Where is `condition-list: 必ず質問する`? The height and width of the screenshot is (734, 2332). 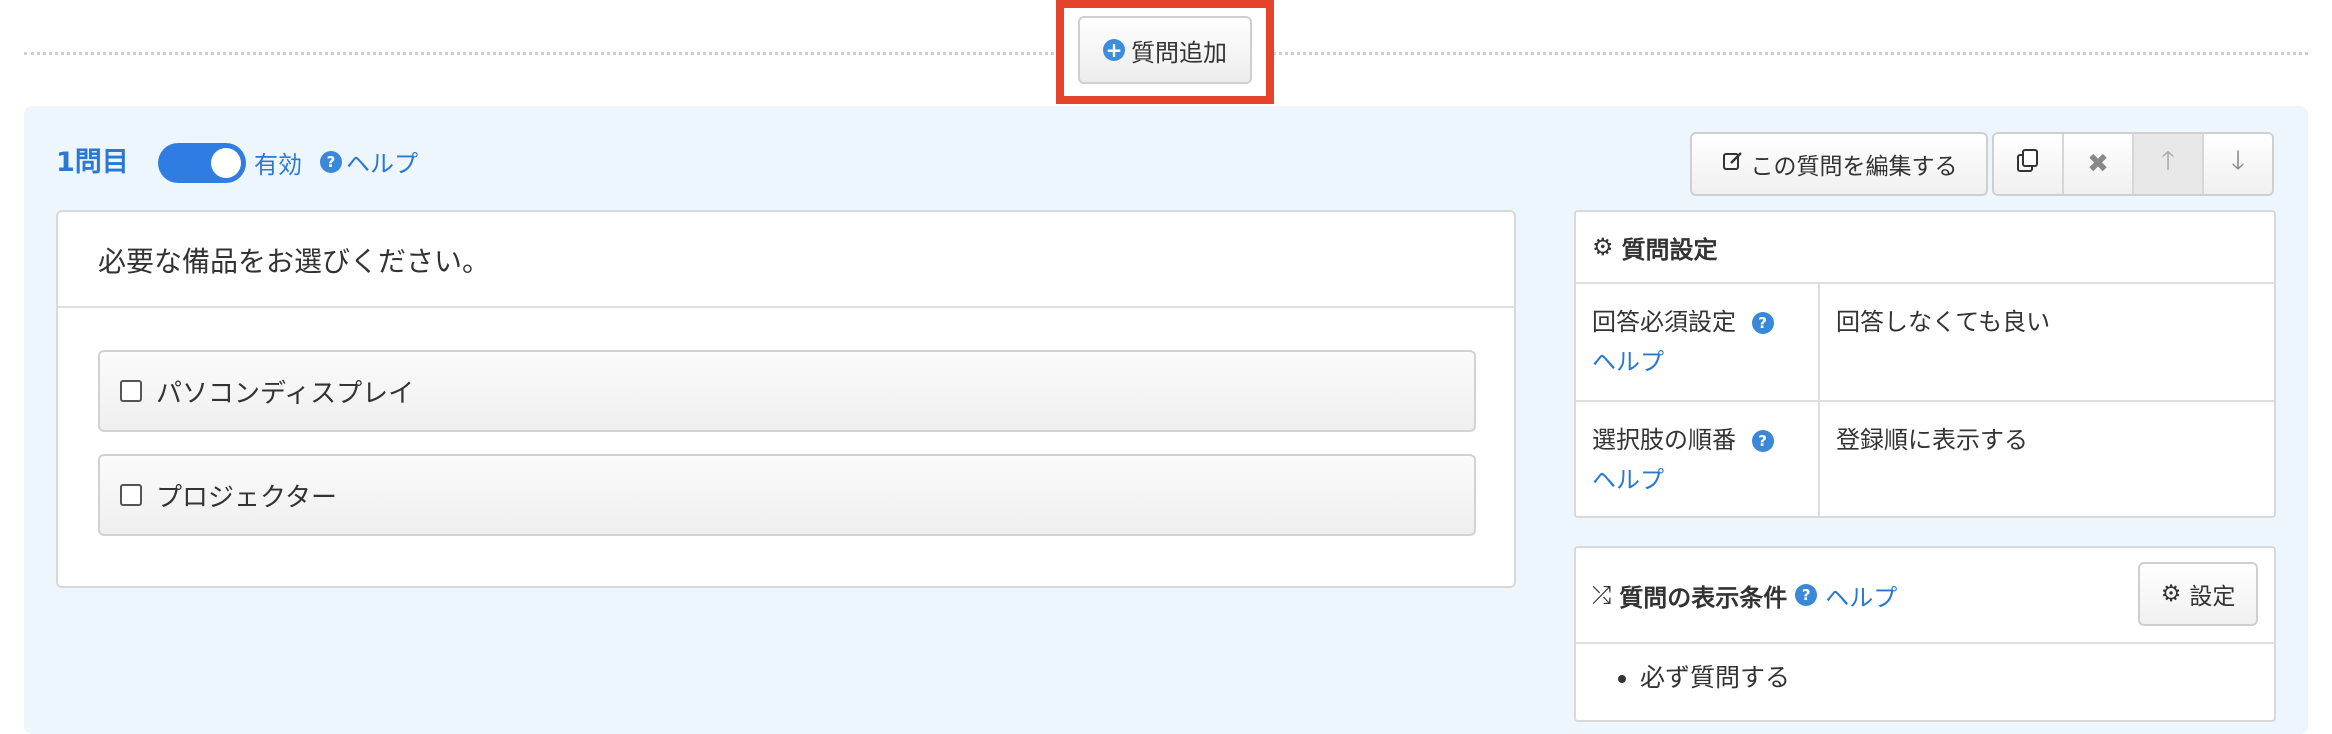
condition-list: 必ず質問する is located at coordinates (1925, 676).